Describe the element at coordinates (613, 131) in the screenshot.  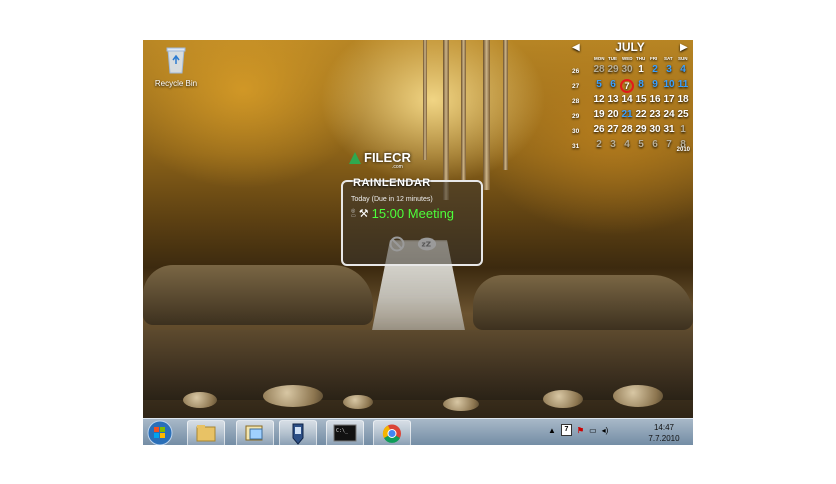
I see `calendar-day: 27` at that location.